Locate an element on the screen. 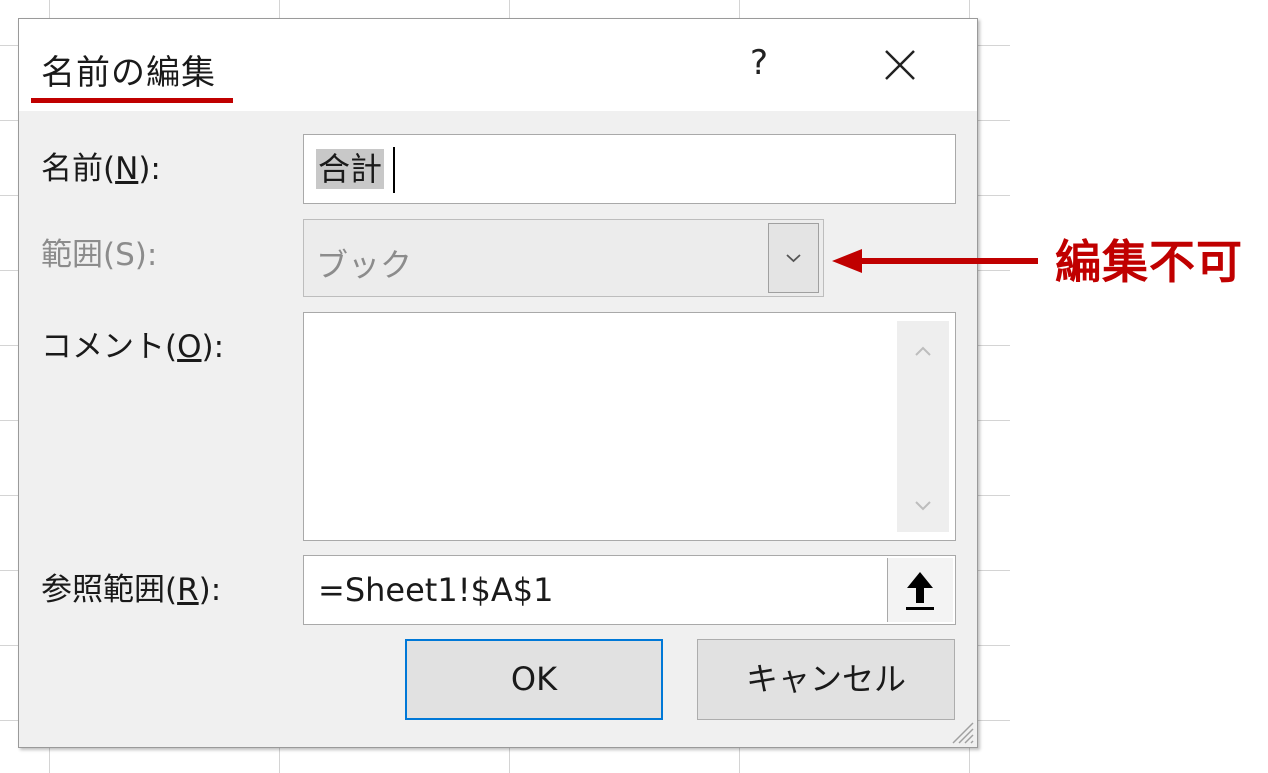 This screenshot has width=1268, height=773. comment-scrollbar is located at coordinates (923, 426).